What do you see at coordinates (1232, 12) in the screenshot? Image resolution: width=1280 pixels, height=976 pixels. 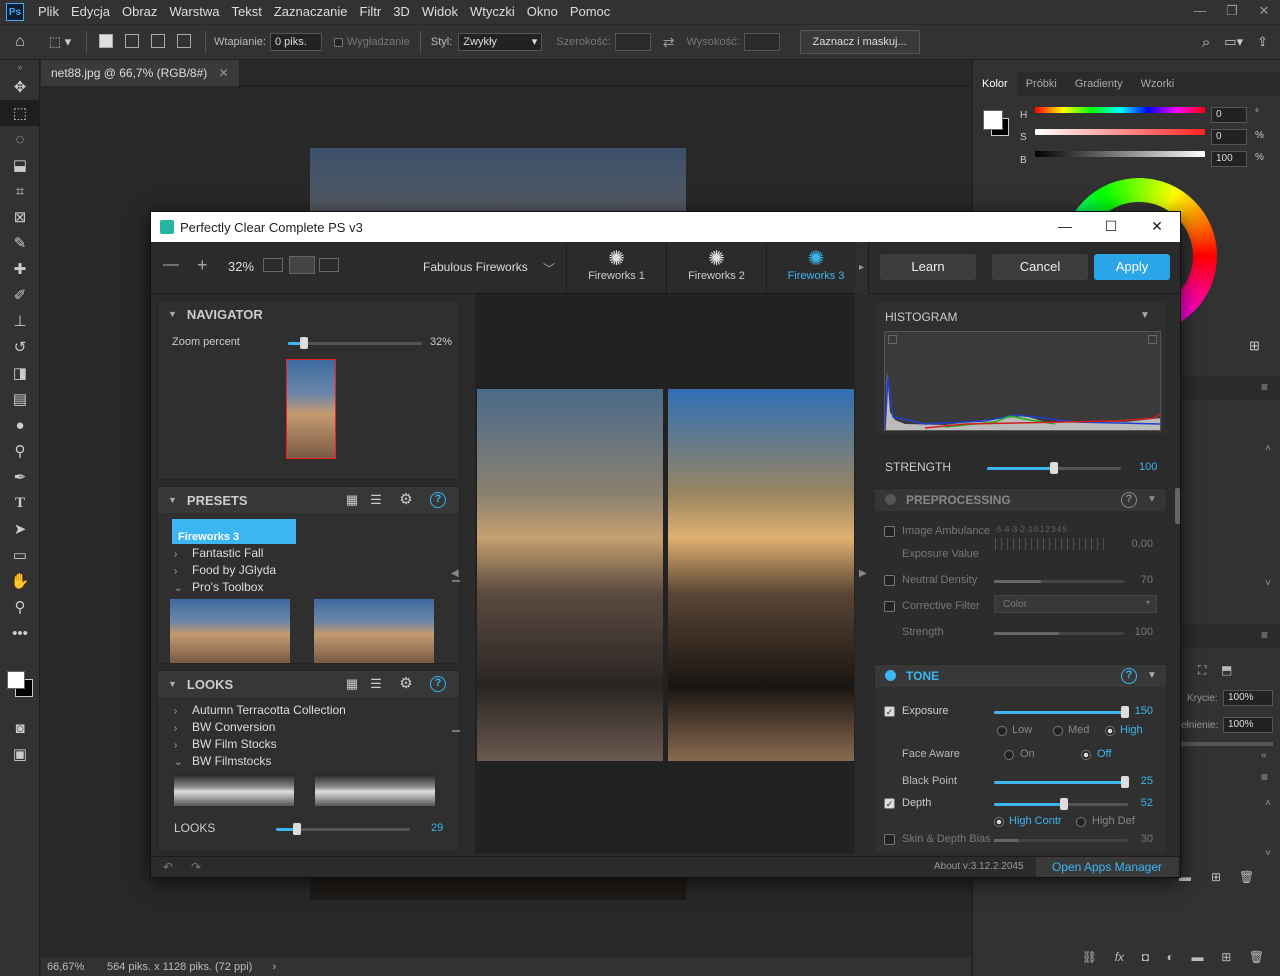 I see `restore-icon: ❐` at bounding box center [1232, 12].